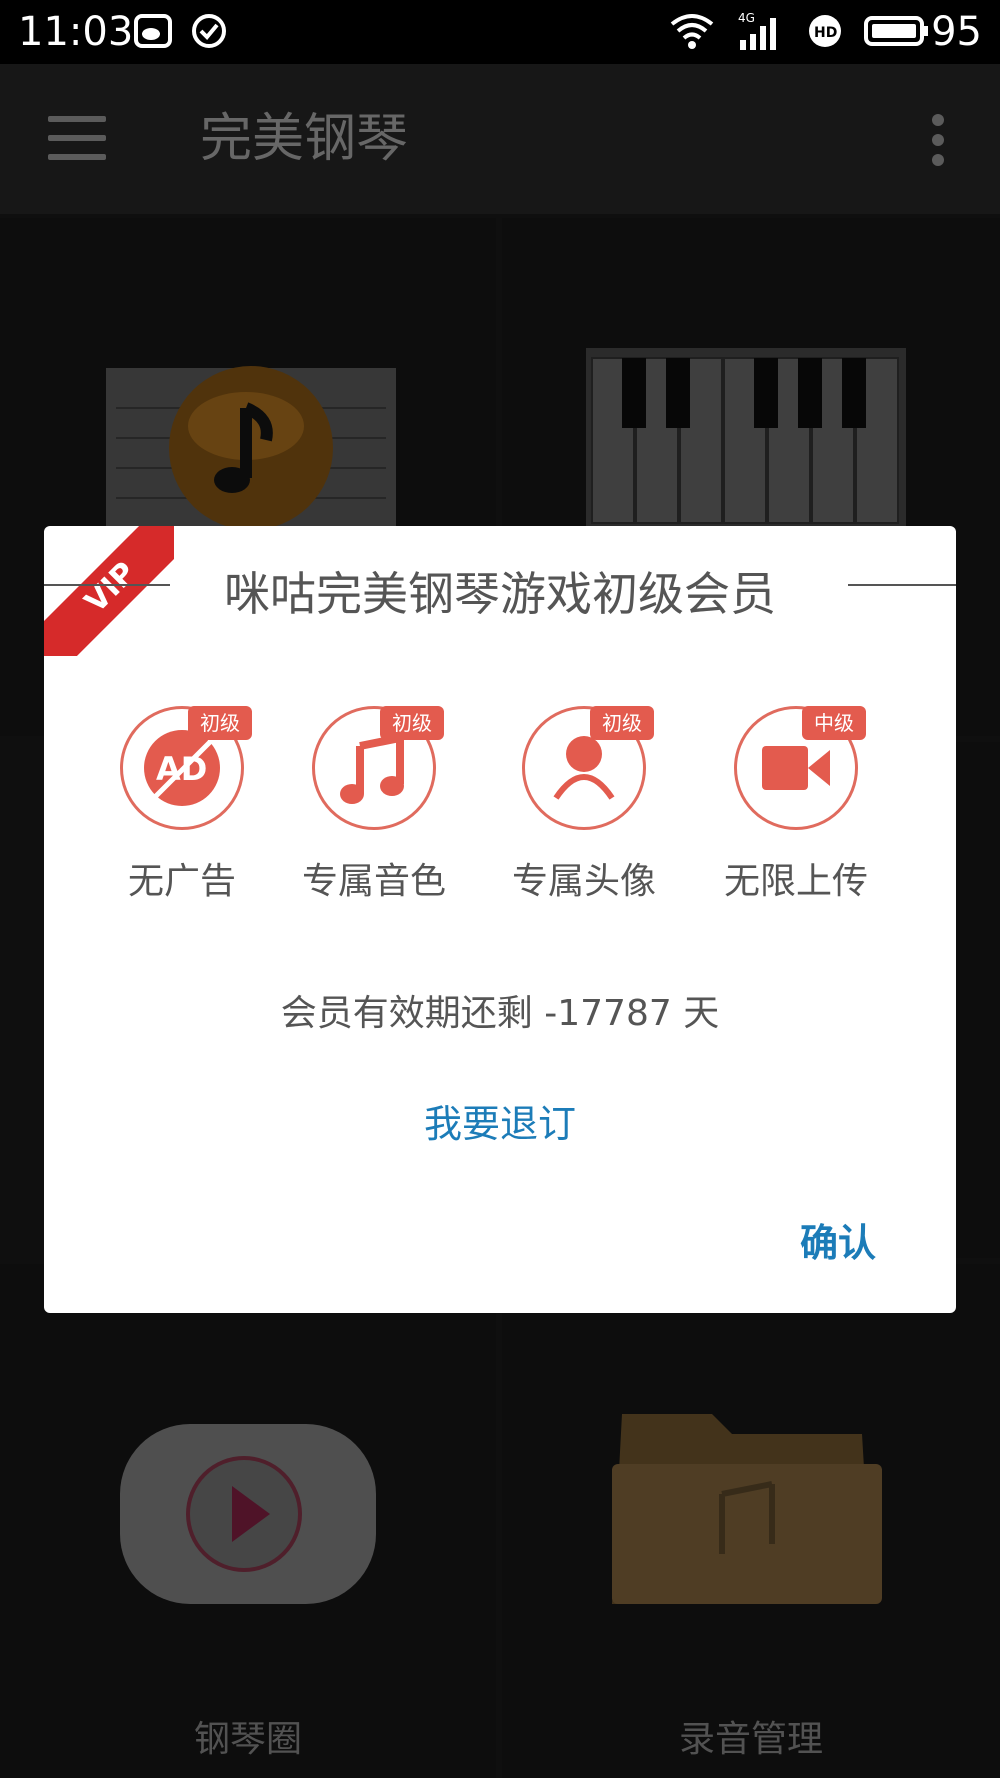 The width and height of the screenshot is (1000, 1778). I want to click on status-bar: 11:03 4G HD 95, so click(500, 32).